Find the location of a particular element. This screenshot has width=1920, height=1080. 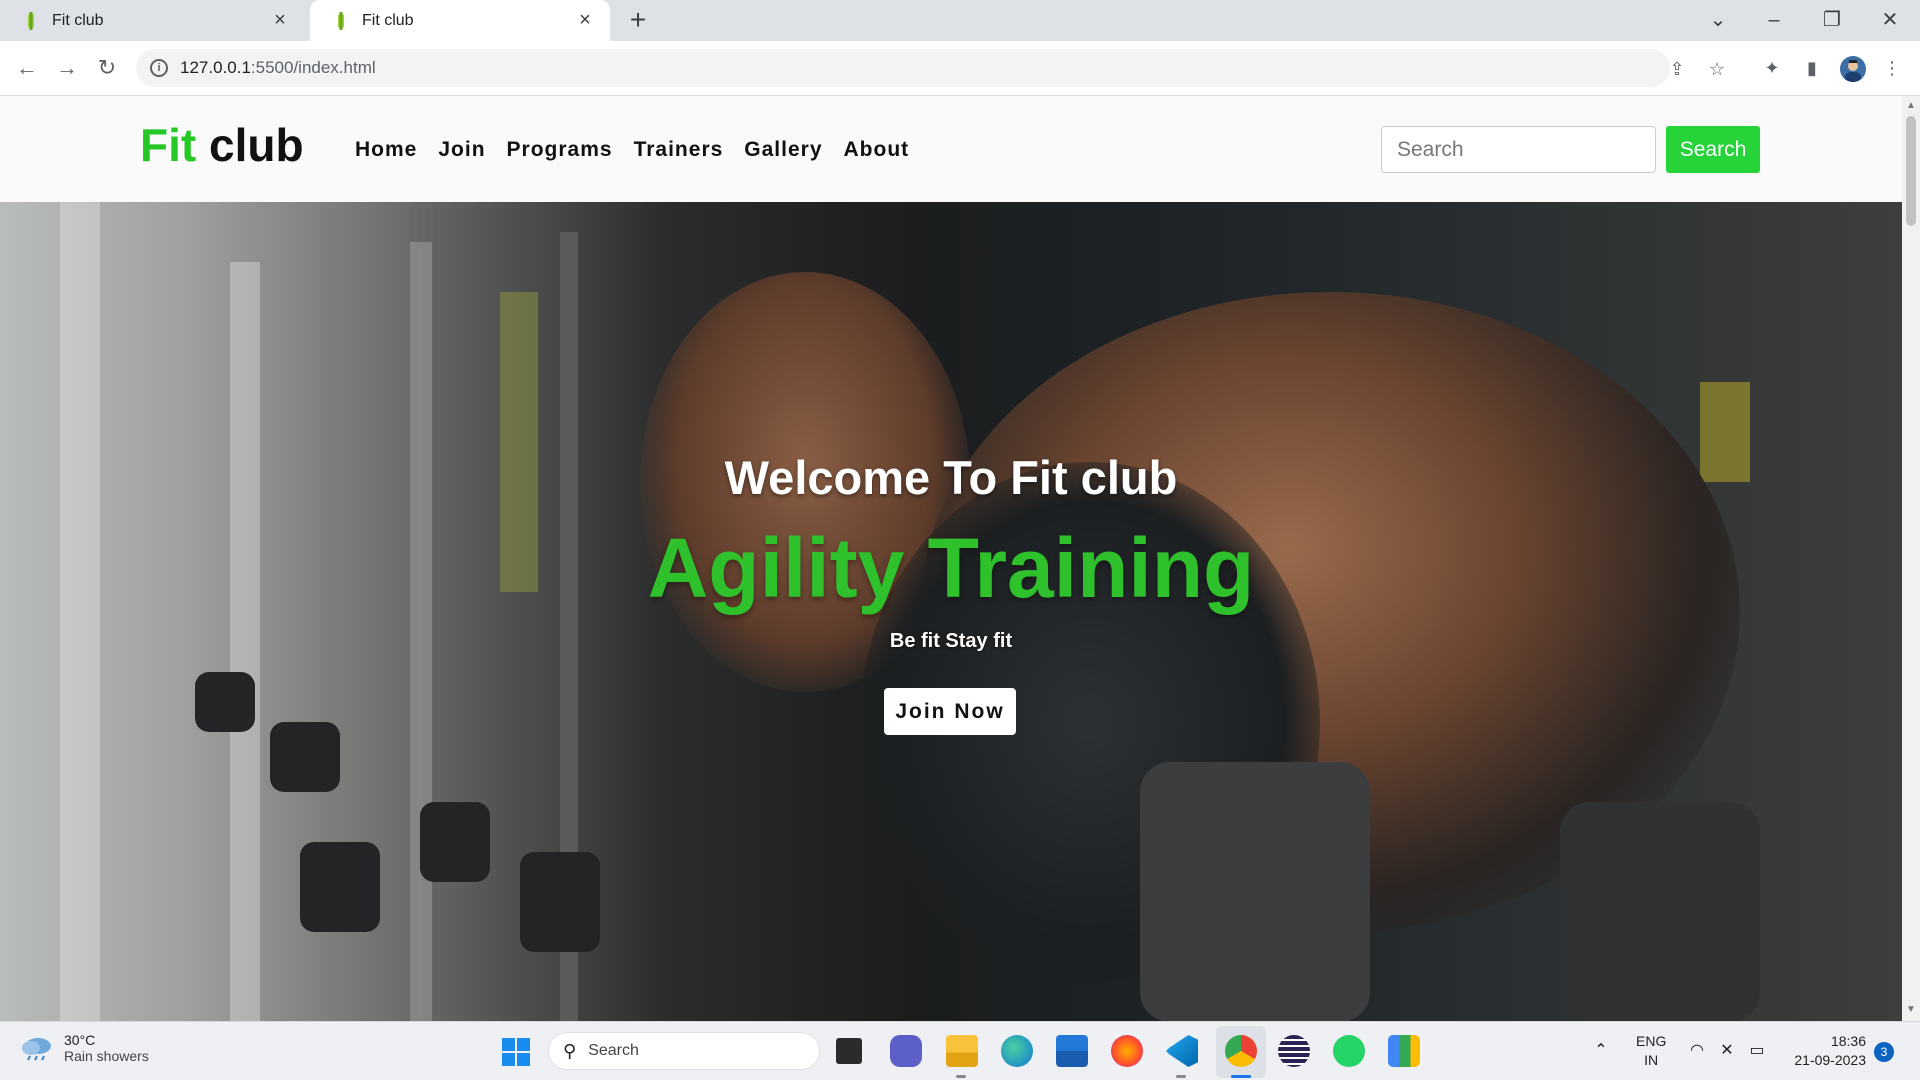

language-code: ENG is located at coordinates (1651, 1041).